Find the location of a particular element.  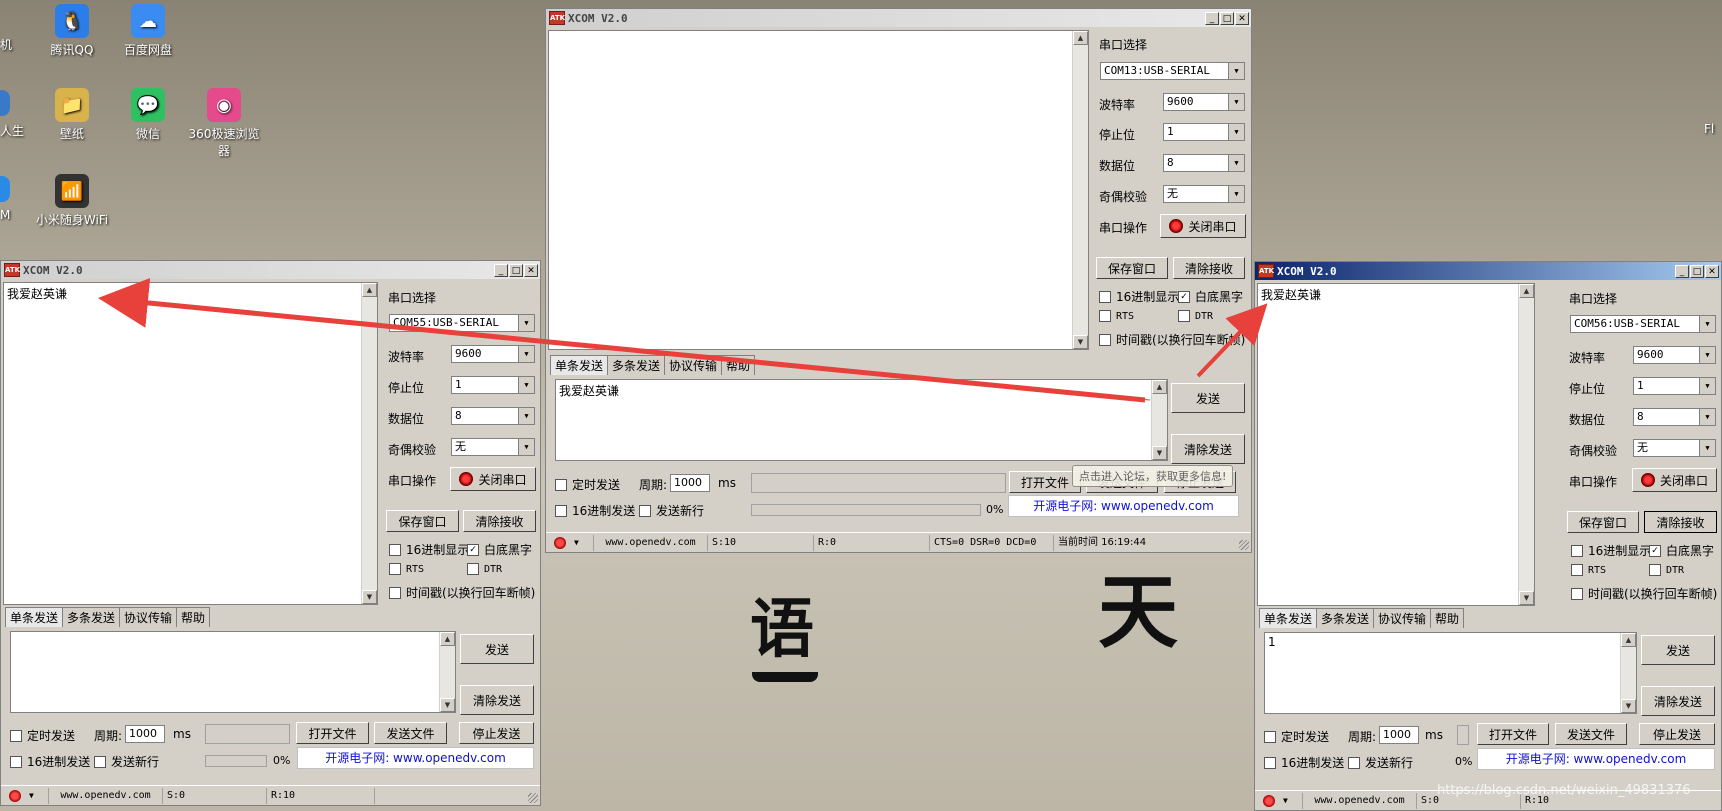

desktop-icon-qq: 🐧 腾讯QQ is located at coordinates (72, 31).